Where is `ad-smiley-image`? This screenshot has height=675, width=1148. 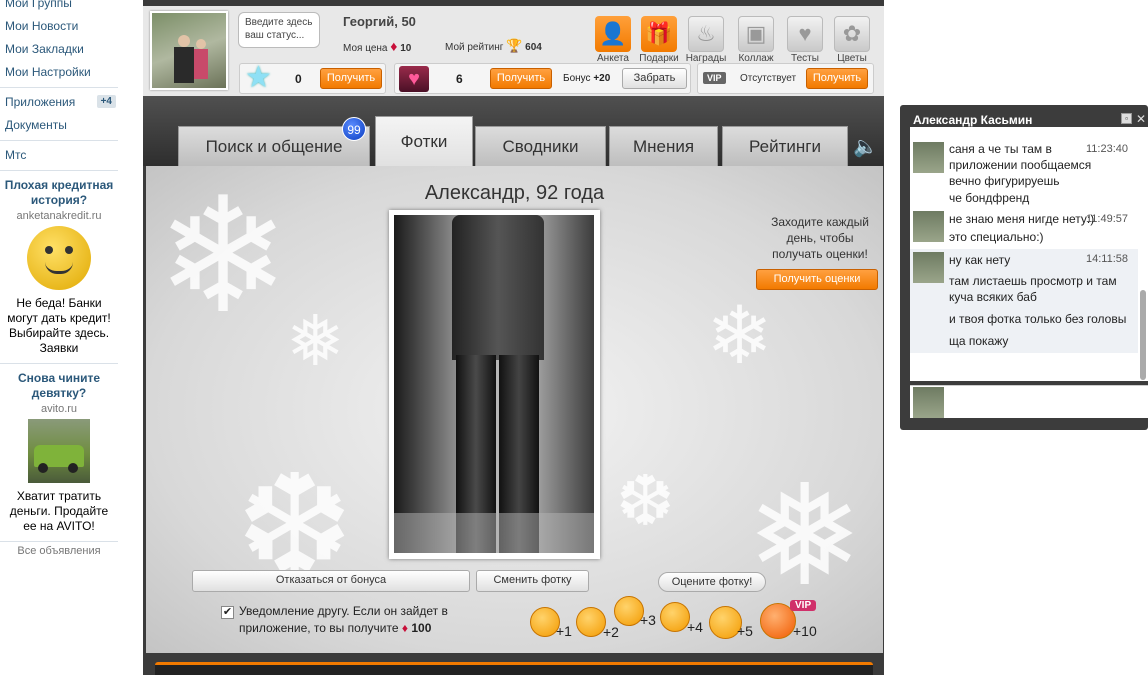
ad-smiley-image is located at coordinates (59, 258).